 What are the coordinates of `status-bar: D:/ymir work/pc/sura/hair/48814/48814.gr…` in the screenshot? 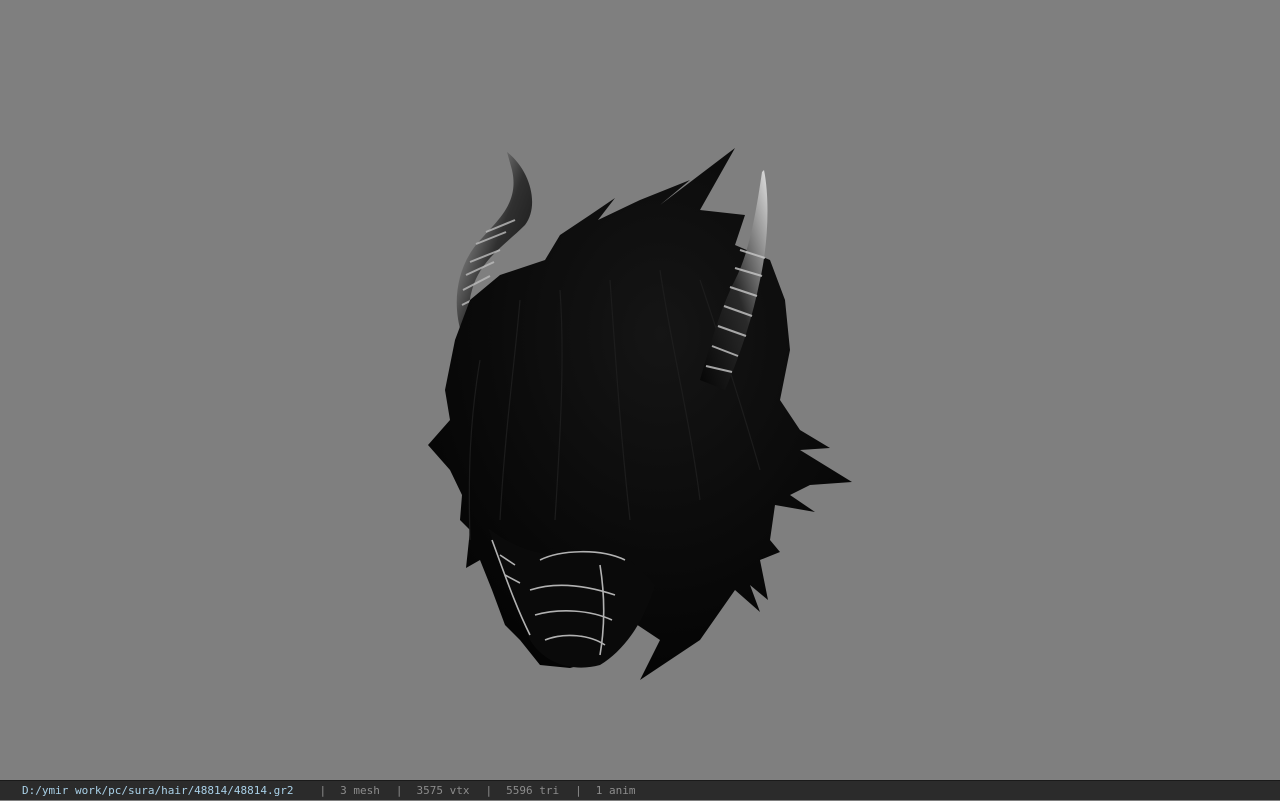 It's located at (640, 790).